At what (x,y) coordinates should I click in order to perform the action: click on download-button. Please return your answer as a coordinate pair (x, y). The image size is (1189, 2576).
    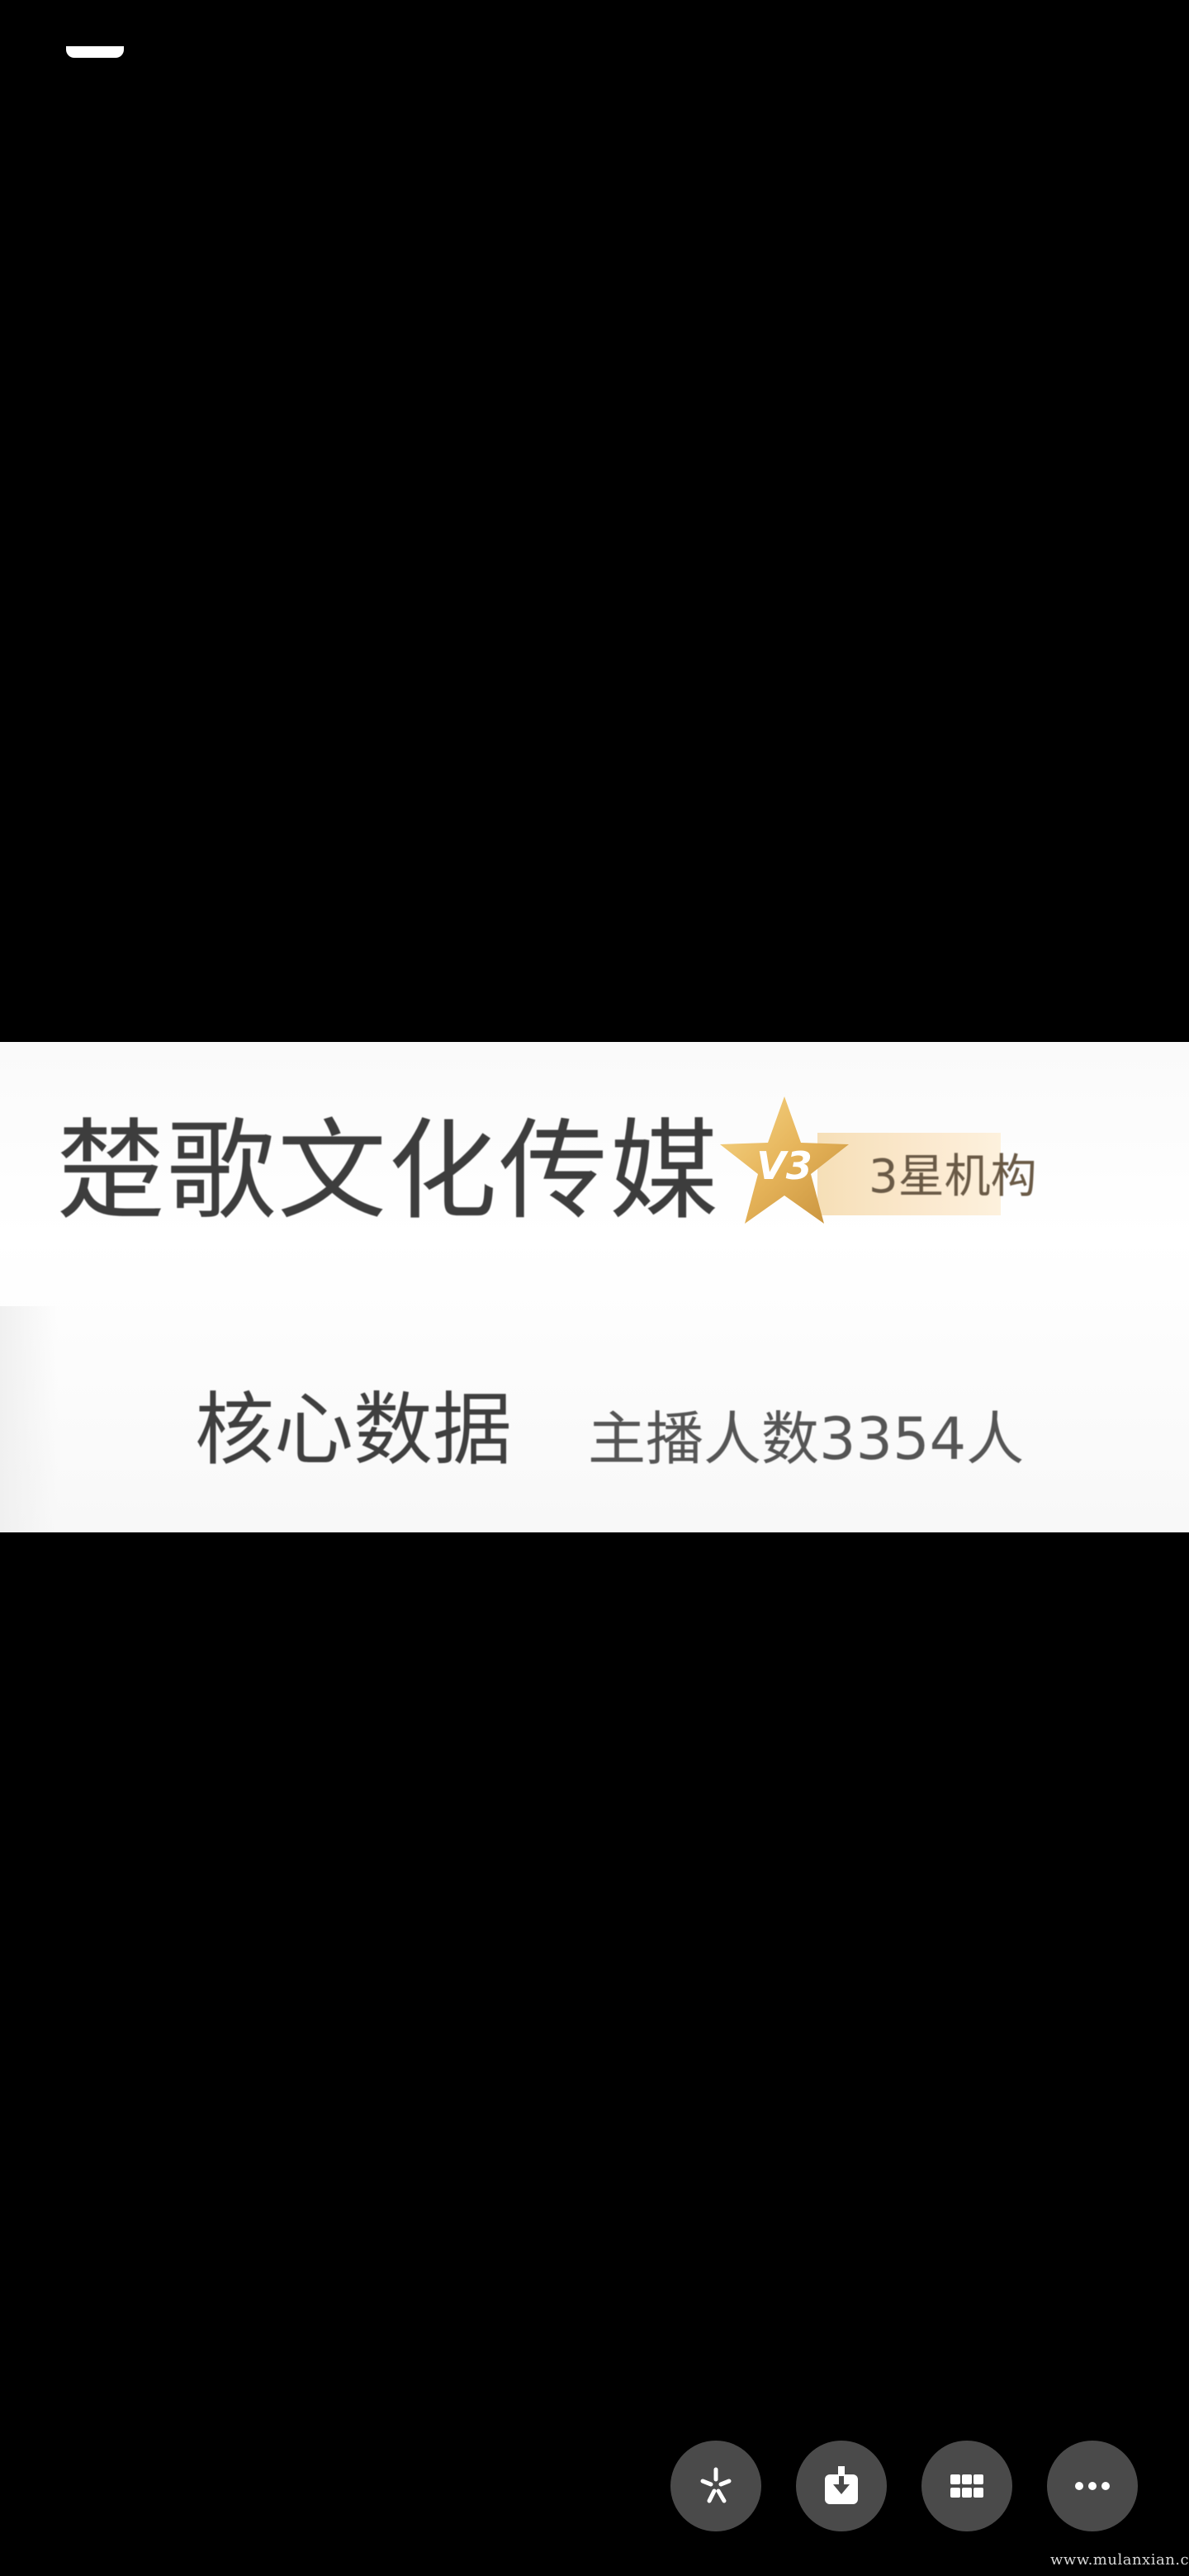
    Looking at the image, I should click on (841, 2486).